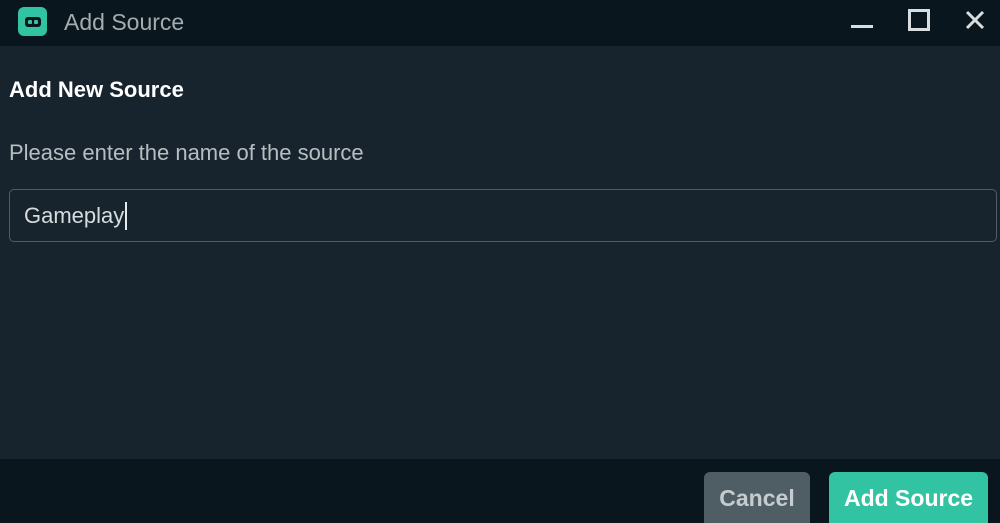 The height and width of the screenshot is (523, 1000). I want to click on maximize-button, so click(919, 20).